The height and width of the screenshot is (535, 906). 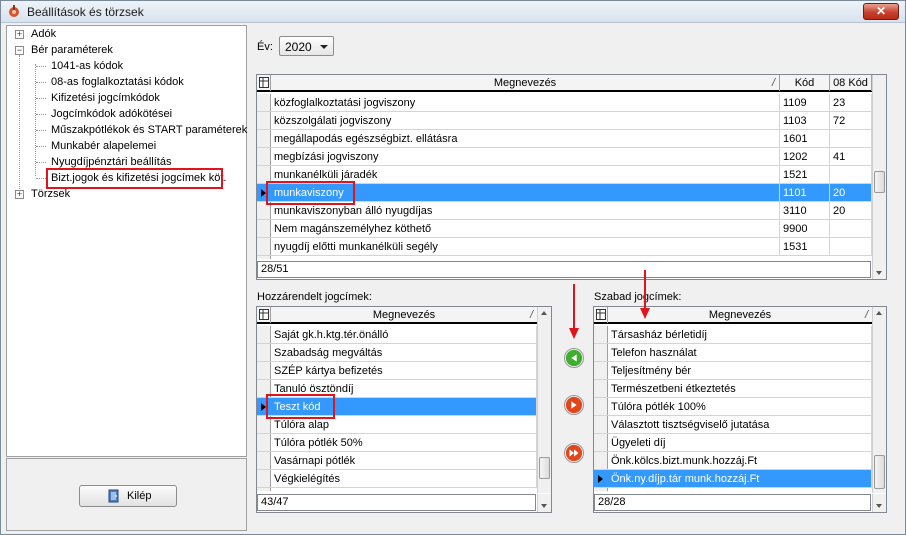 What do you see at coordinates (879, 503) in the screenshot?
I see `free-scroll-down` at bounding box center [879, 503].